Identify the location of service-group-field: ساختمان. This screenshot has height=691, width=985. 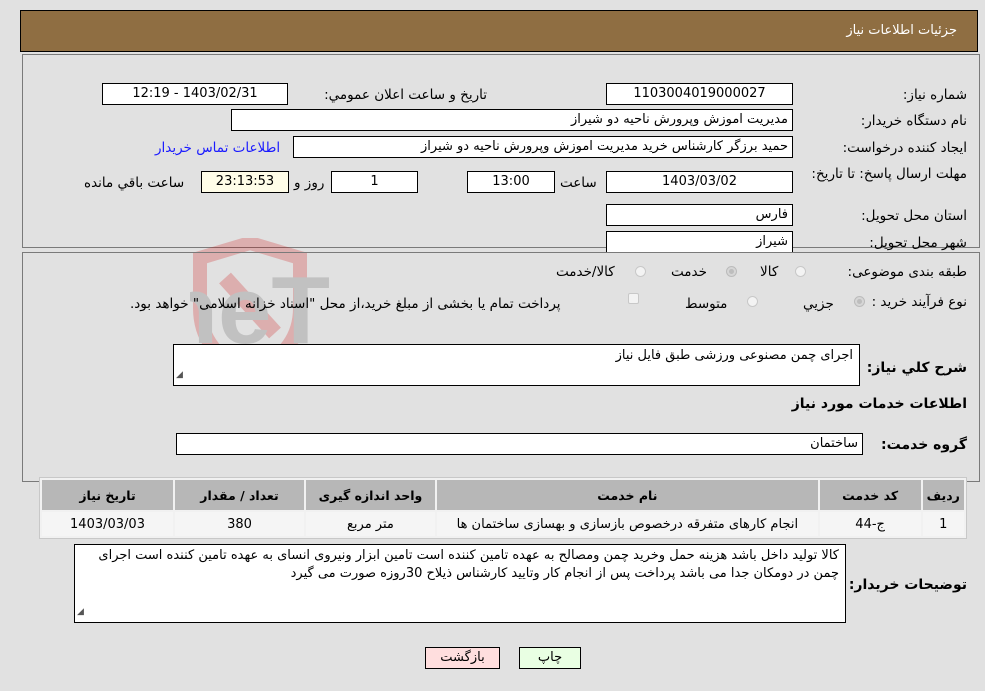
(519, 444).